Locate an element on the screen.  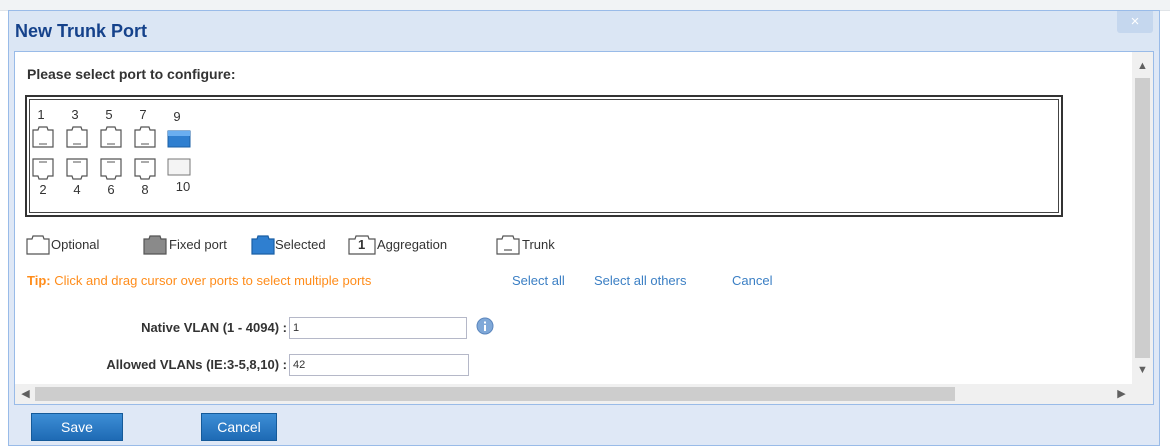
dialog-titlebar: New Trunk Port × is located at coordinates (584, 31).